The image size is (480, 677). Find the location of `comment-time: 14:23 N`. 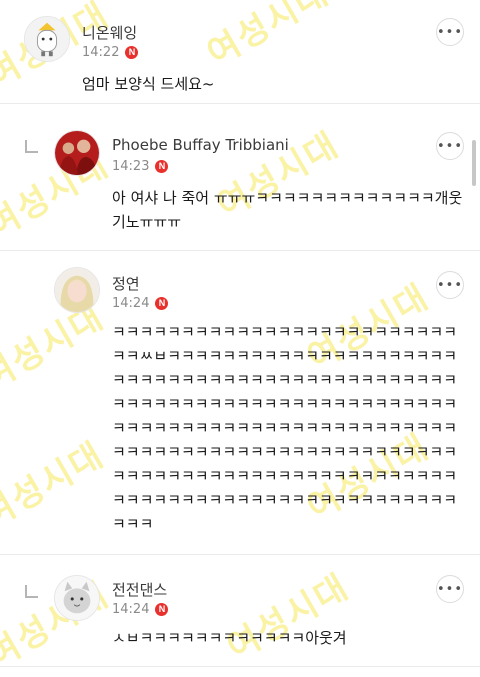

comment-time: 14:23 N is located at coordinates (140, 166).